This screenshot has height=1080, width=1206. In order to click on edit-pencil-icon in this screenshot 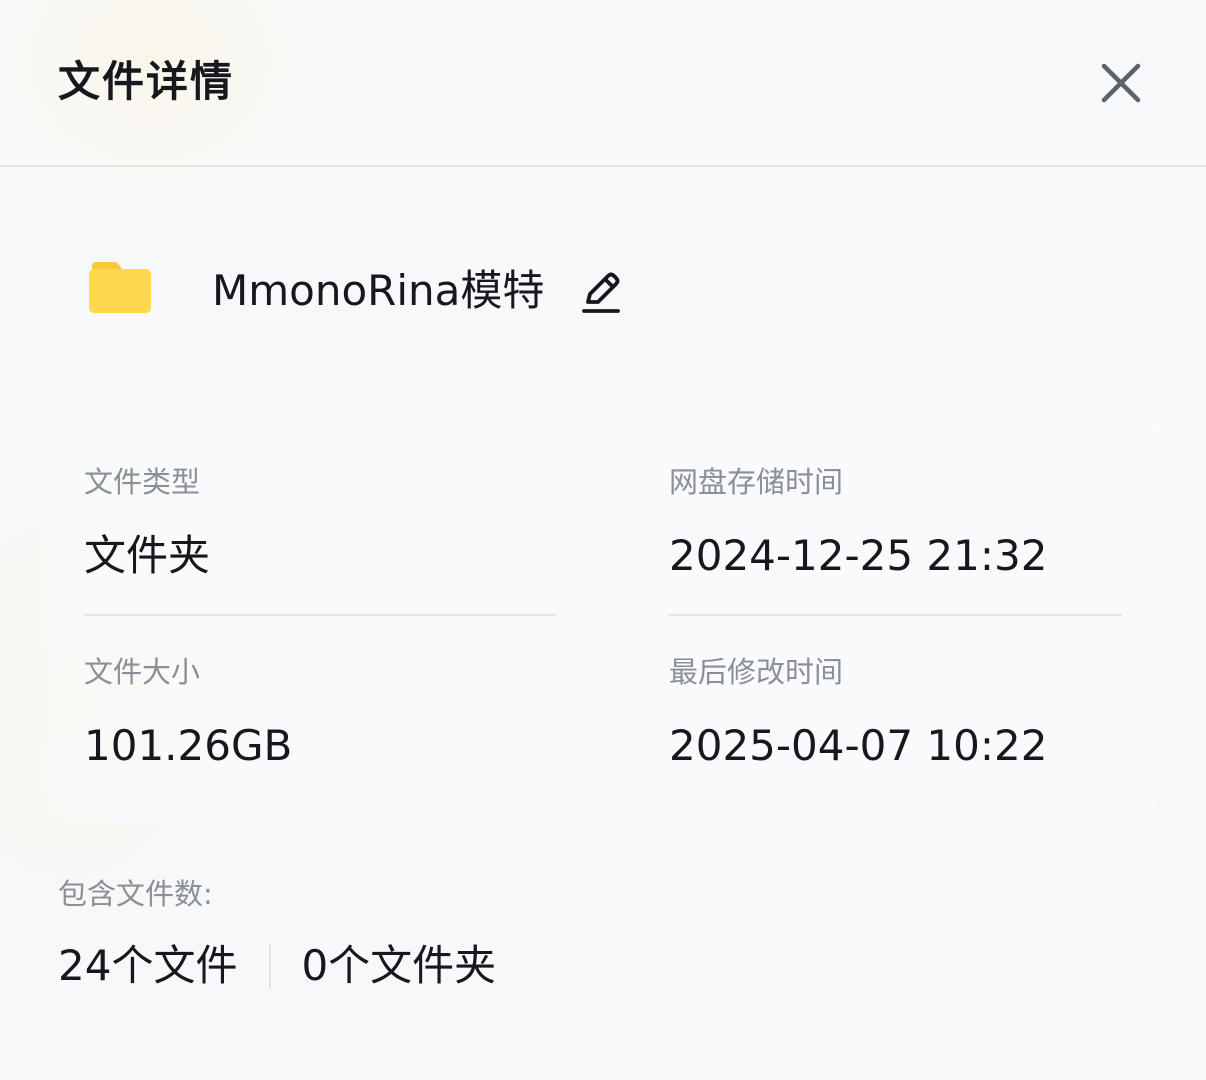, I will do `click(601, 292)`.